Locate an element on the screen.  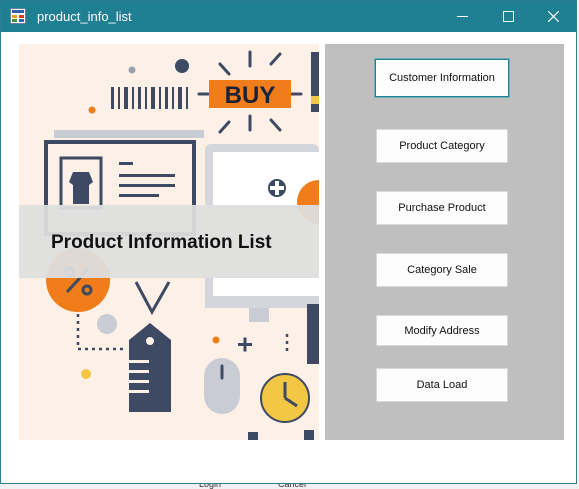
buy-label: BUY is located at coordinates (250, 95).